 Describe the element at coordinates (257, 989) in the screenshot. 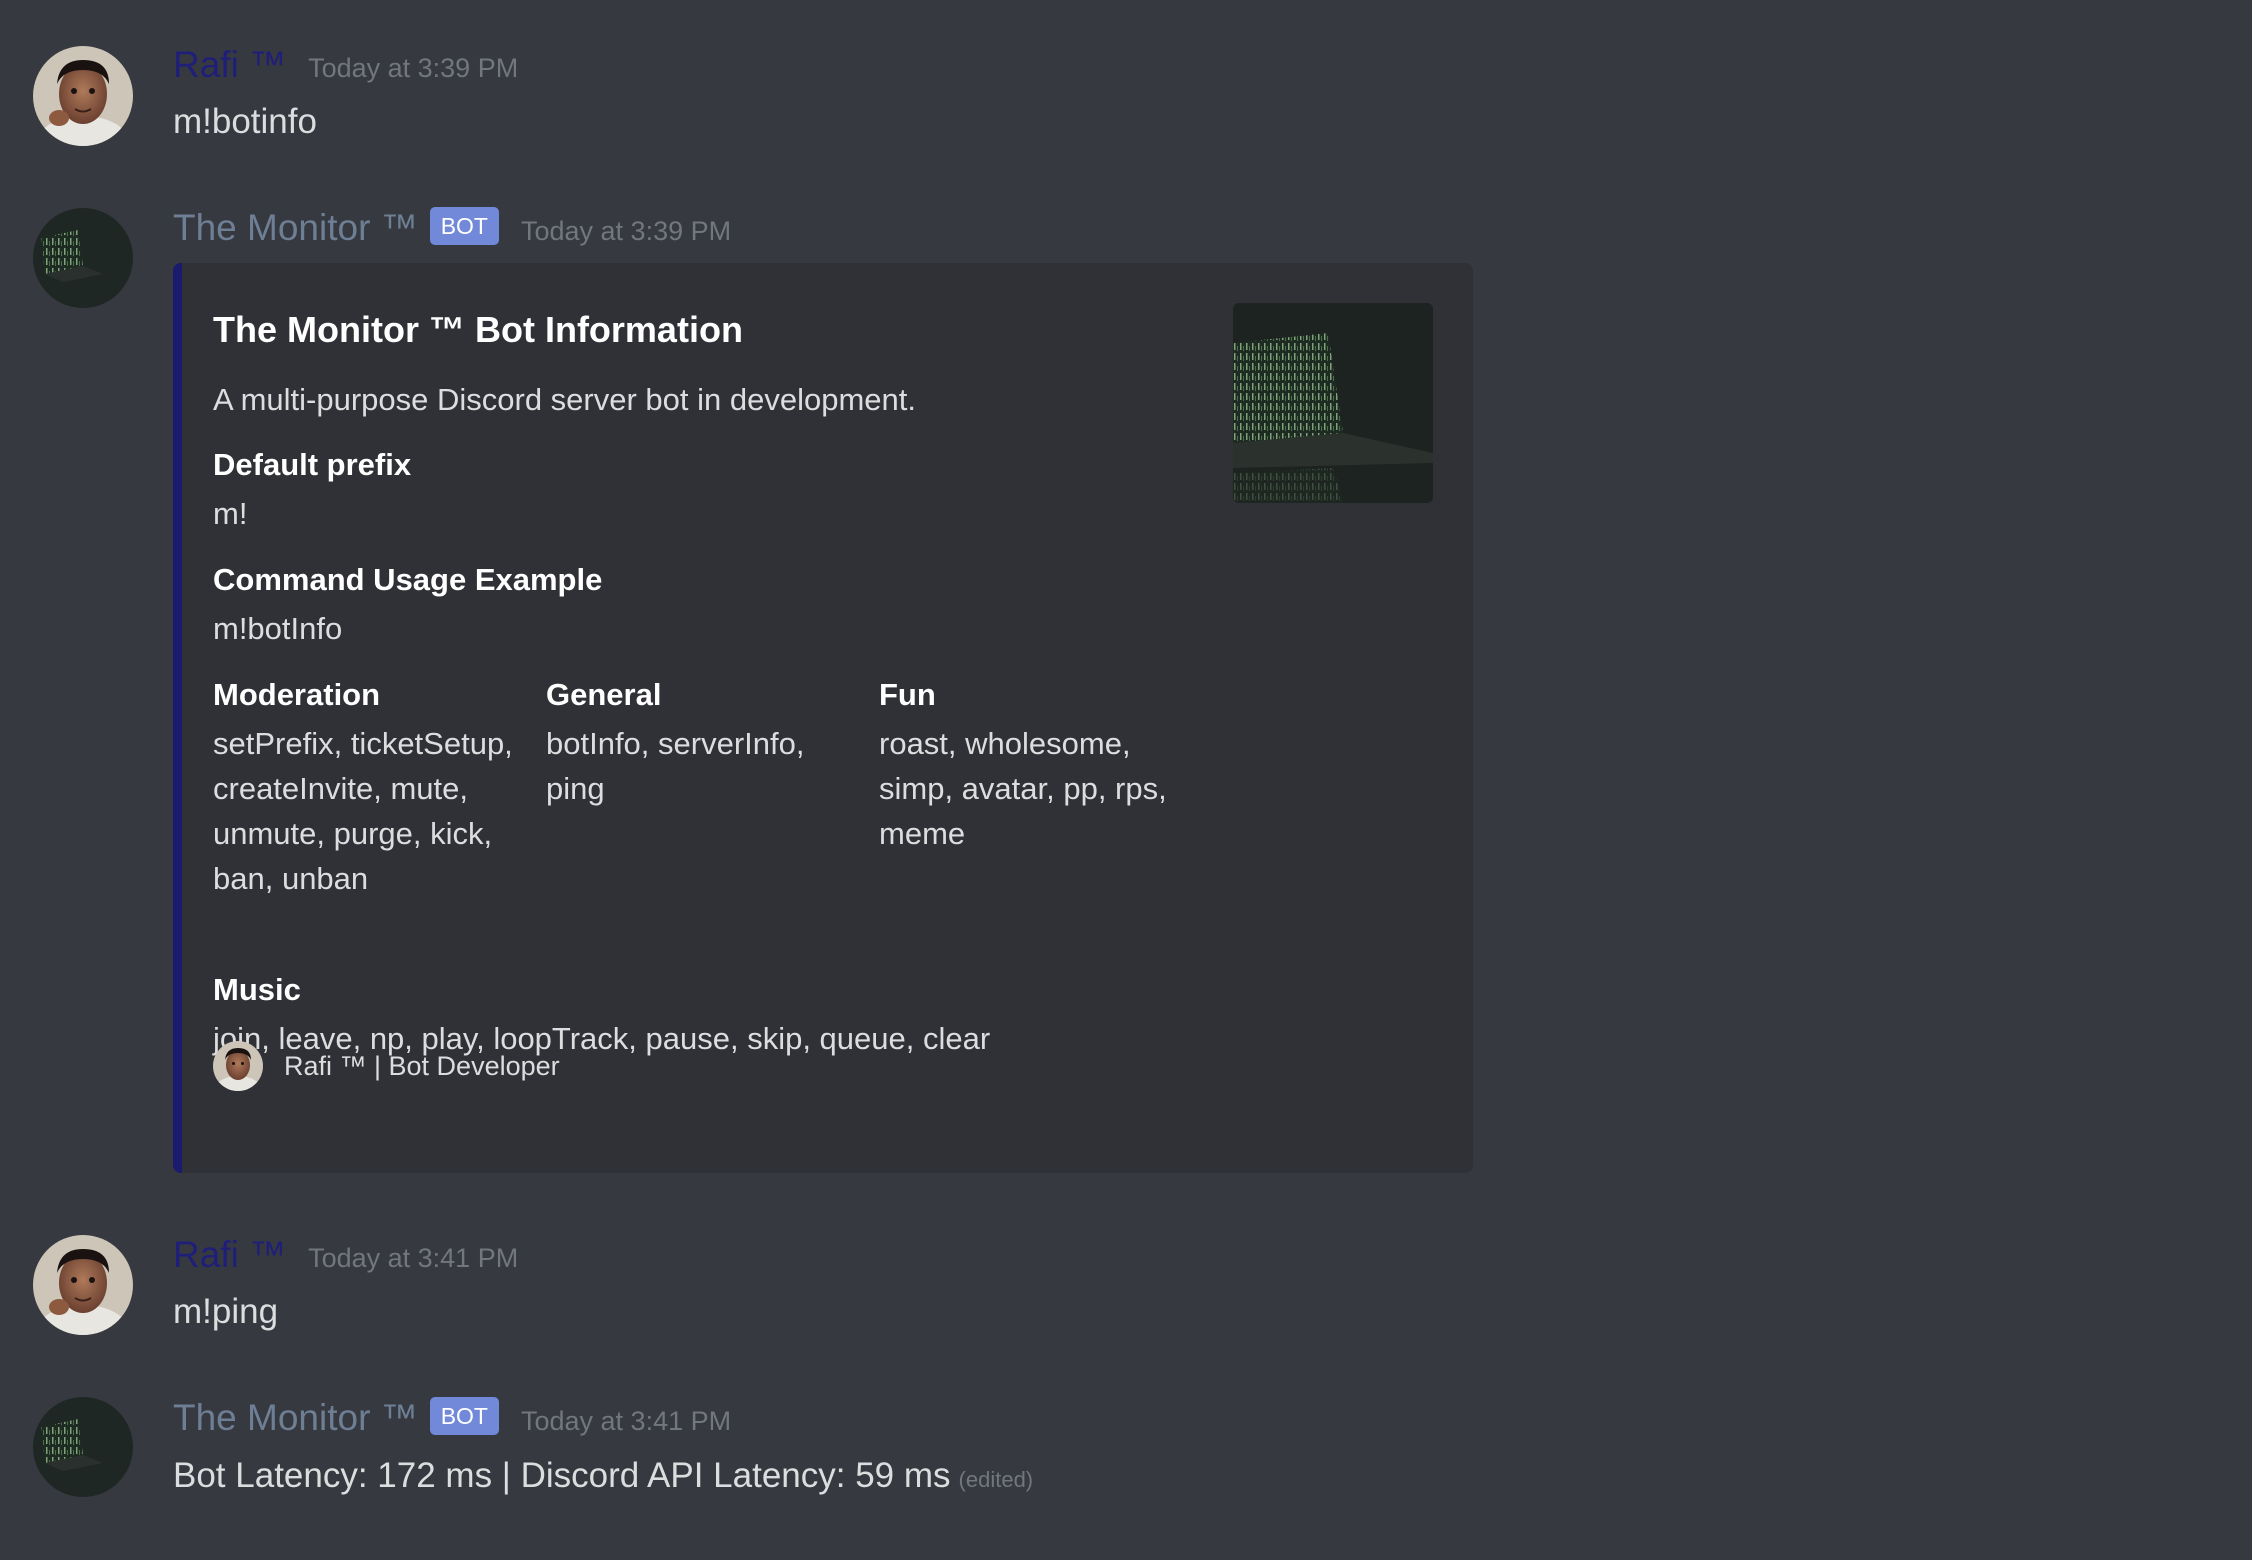

I see `field-name: Music` at that location.